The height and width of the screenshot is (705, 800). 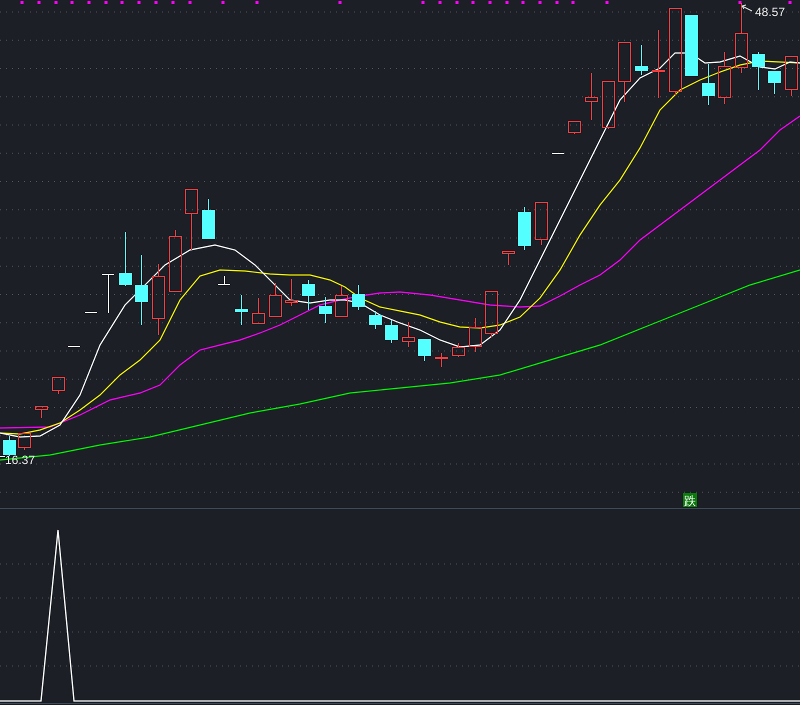 What do you see at coordinates (770, 12) in the screenshot?
I see `high-price-label: 48.57` at bounding box center [770, 12].